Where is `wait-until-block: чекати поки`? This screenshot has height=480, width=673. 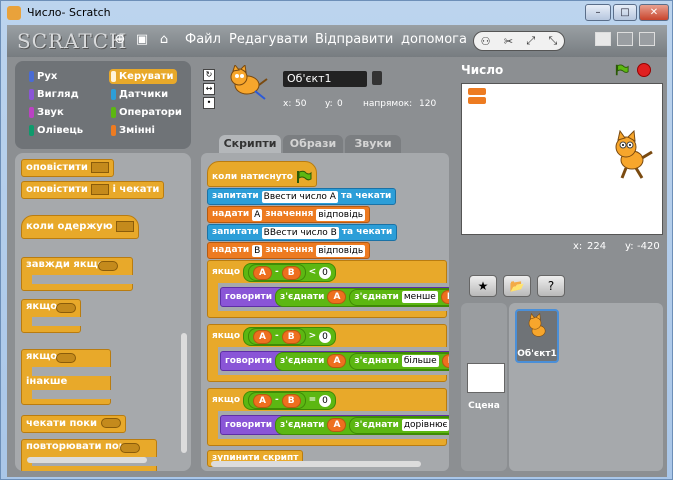
wait-until-block: чекати поки is located at coordinates (74, 424).